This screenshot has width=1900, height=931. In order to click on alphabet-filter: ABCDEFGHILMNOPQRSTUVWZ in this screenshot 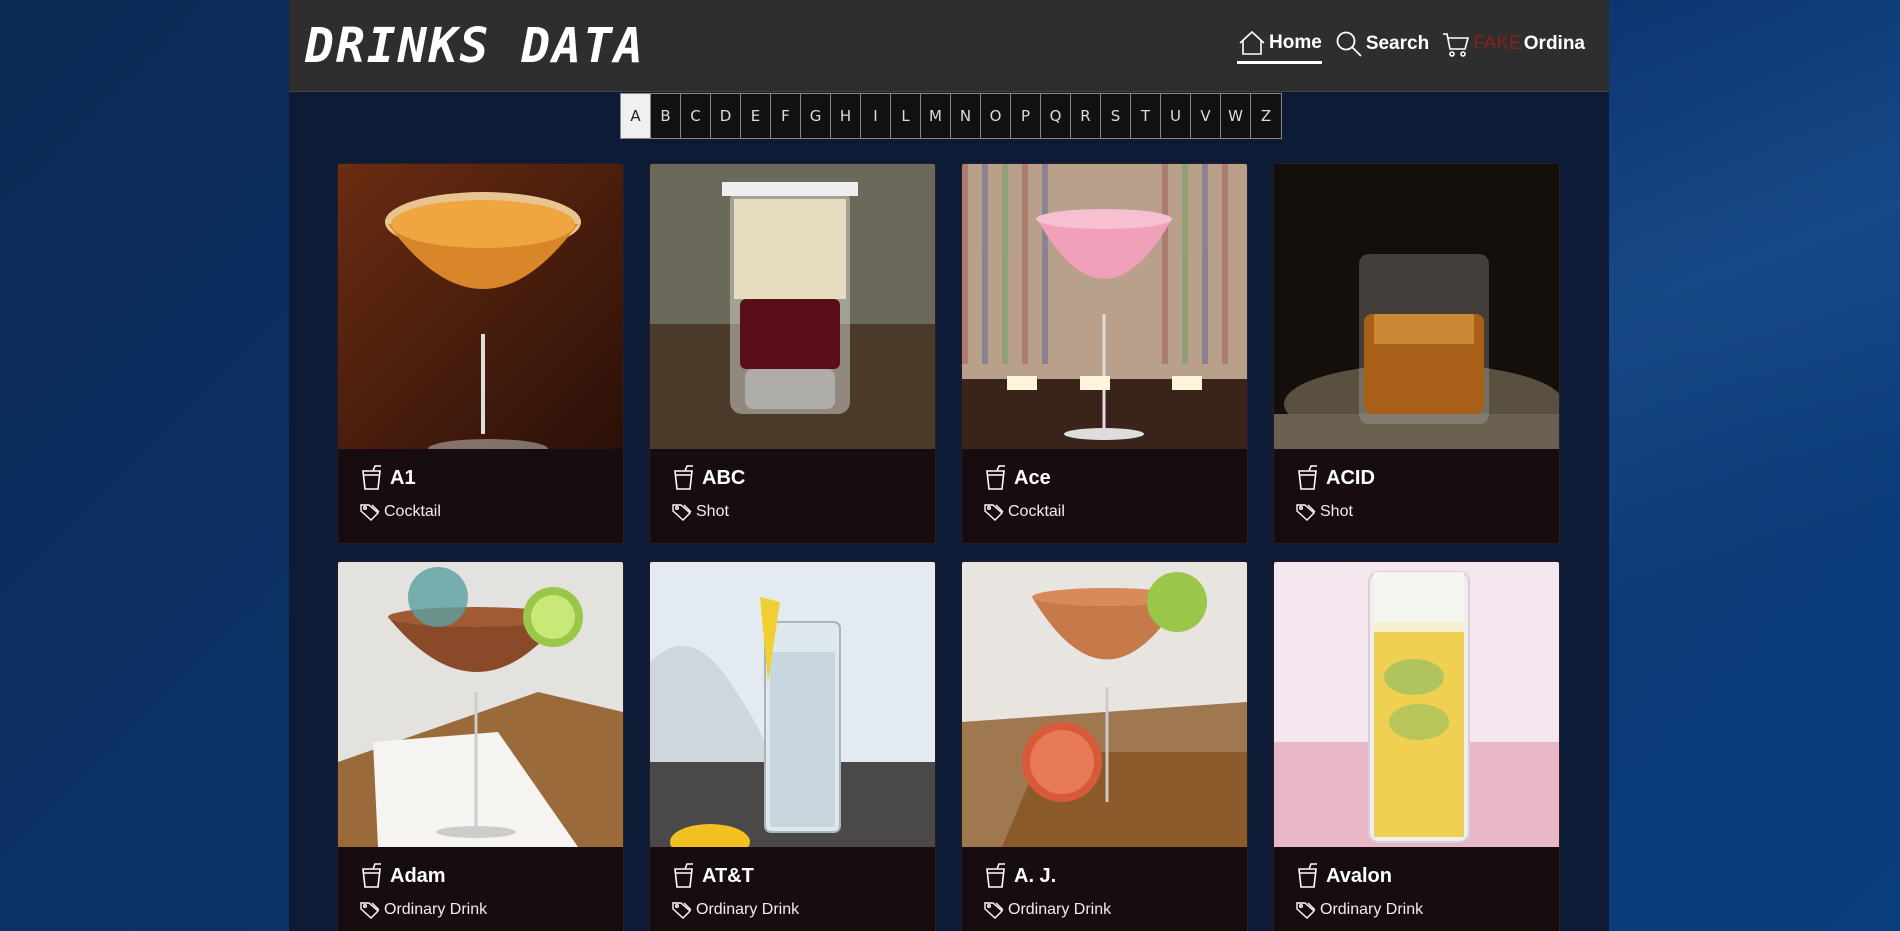, I will do `click(951, 116)`.